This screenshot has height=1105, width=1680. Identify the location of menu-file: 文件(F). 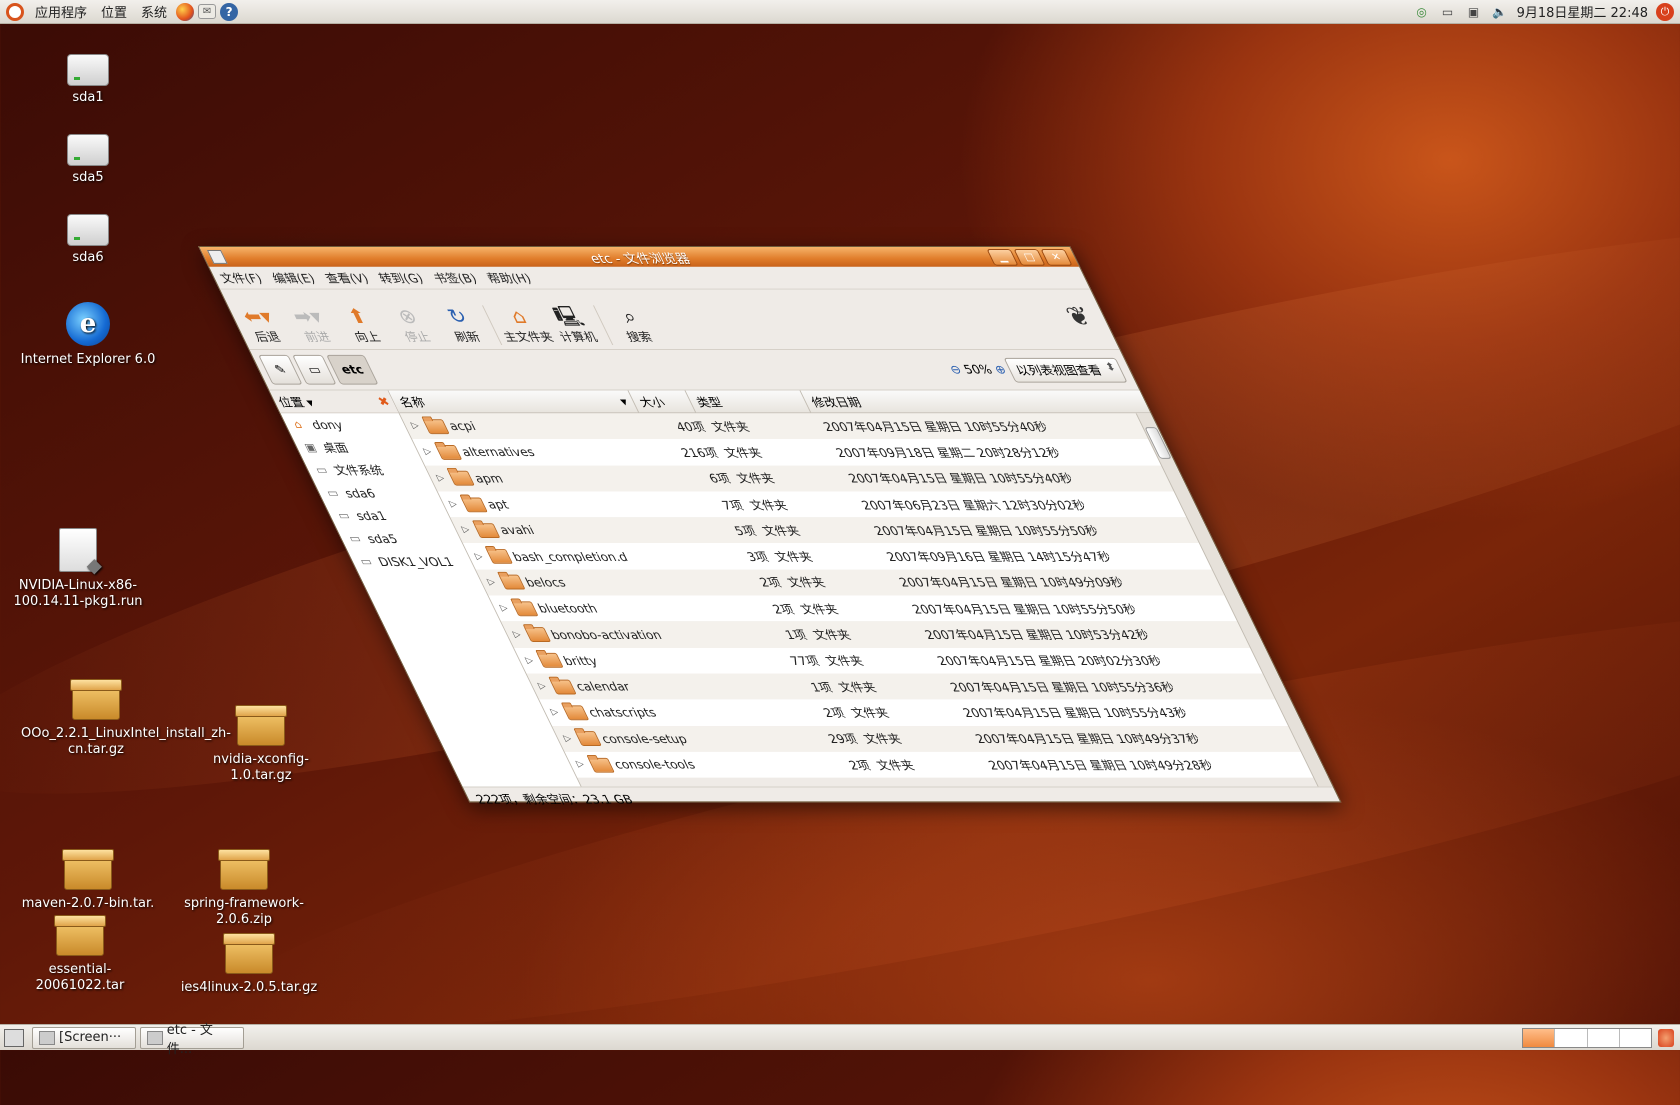
(240, 277).